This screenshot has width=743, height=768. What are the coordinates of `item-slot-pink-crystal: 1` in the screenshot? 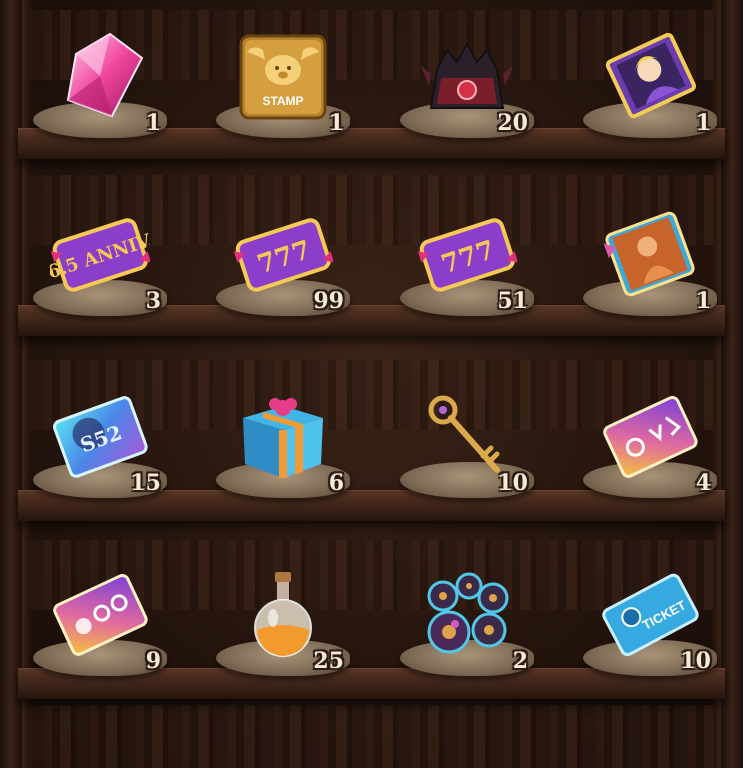 It's located at (100, 75).